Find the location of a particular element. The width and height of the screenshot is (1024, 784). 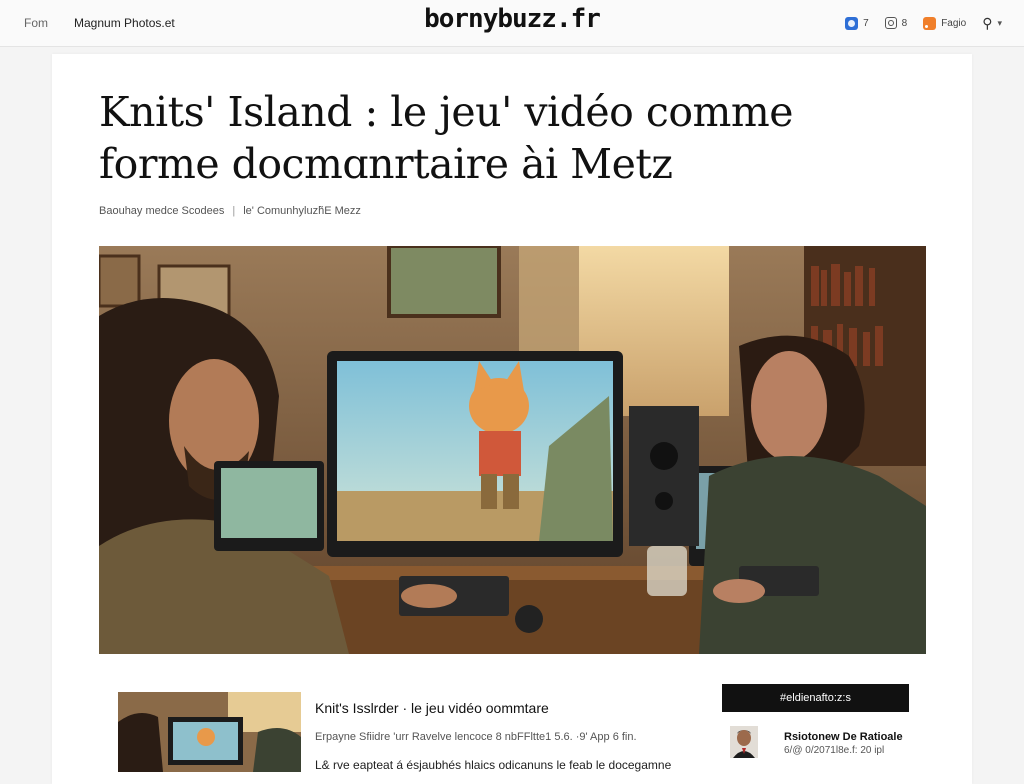

nav-right: 7 8 Fagio ⚲ ▾ is located at coordinates (923, 23).